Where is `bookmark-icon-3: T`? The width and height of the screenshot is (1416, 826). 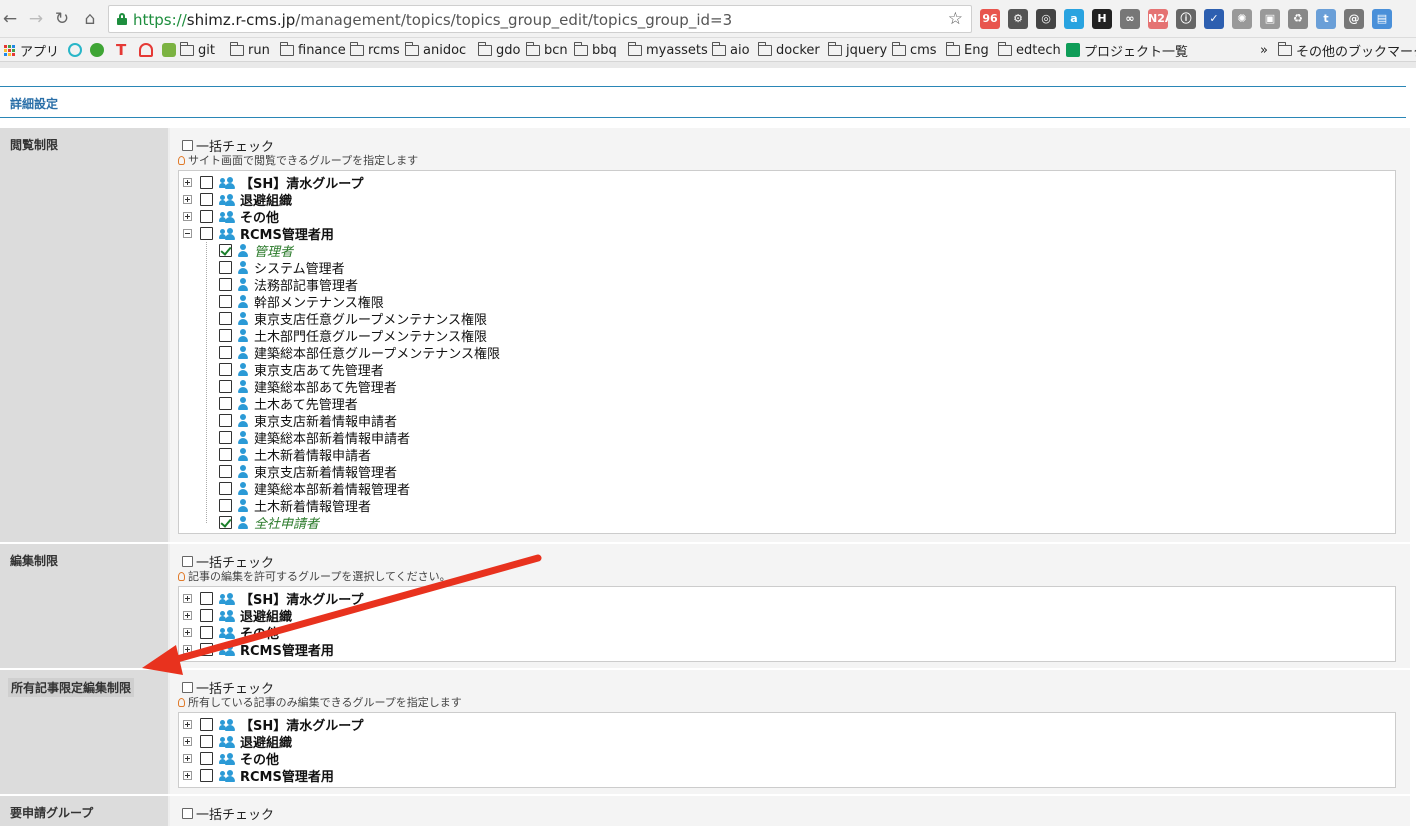 bookmark-icon-3: T is located at coordinates (121, 50).